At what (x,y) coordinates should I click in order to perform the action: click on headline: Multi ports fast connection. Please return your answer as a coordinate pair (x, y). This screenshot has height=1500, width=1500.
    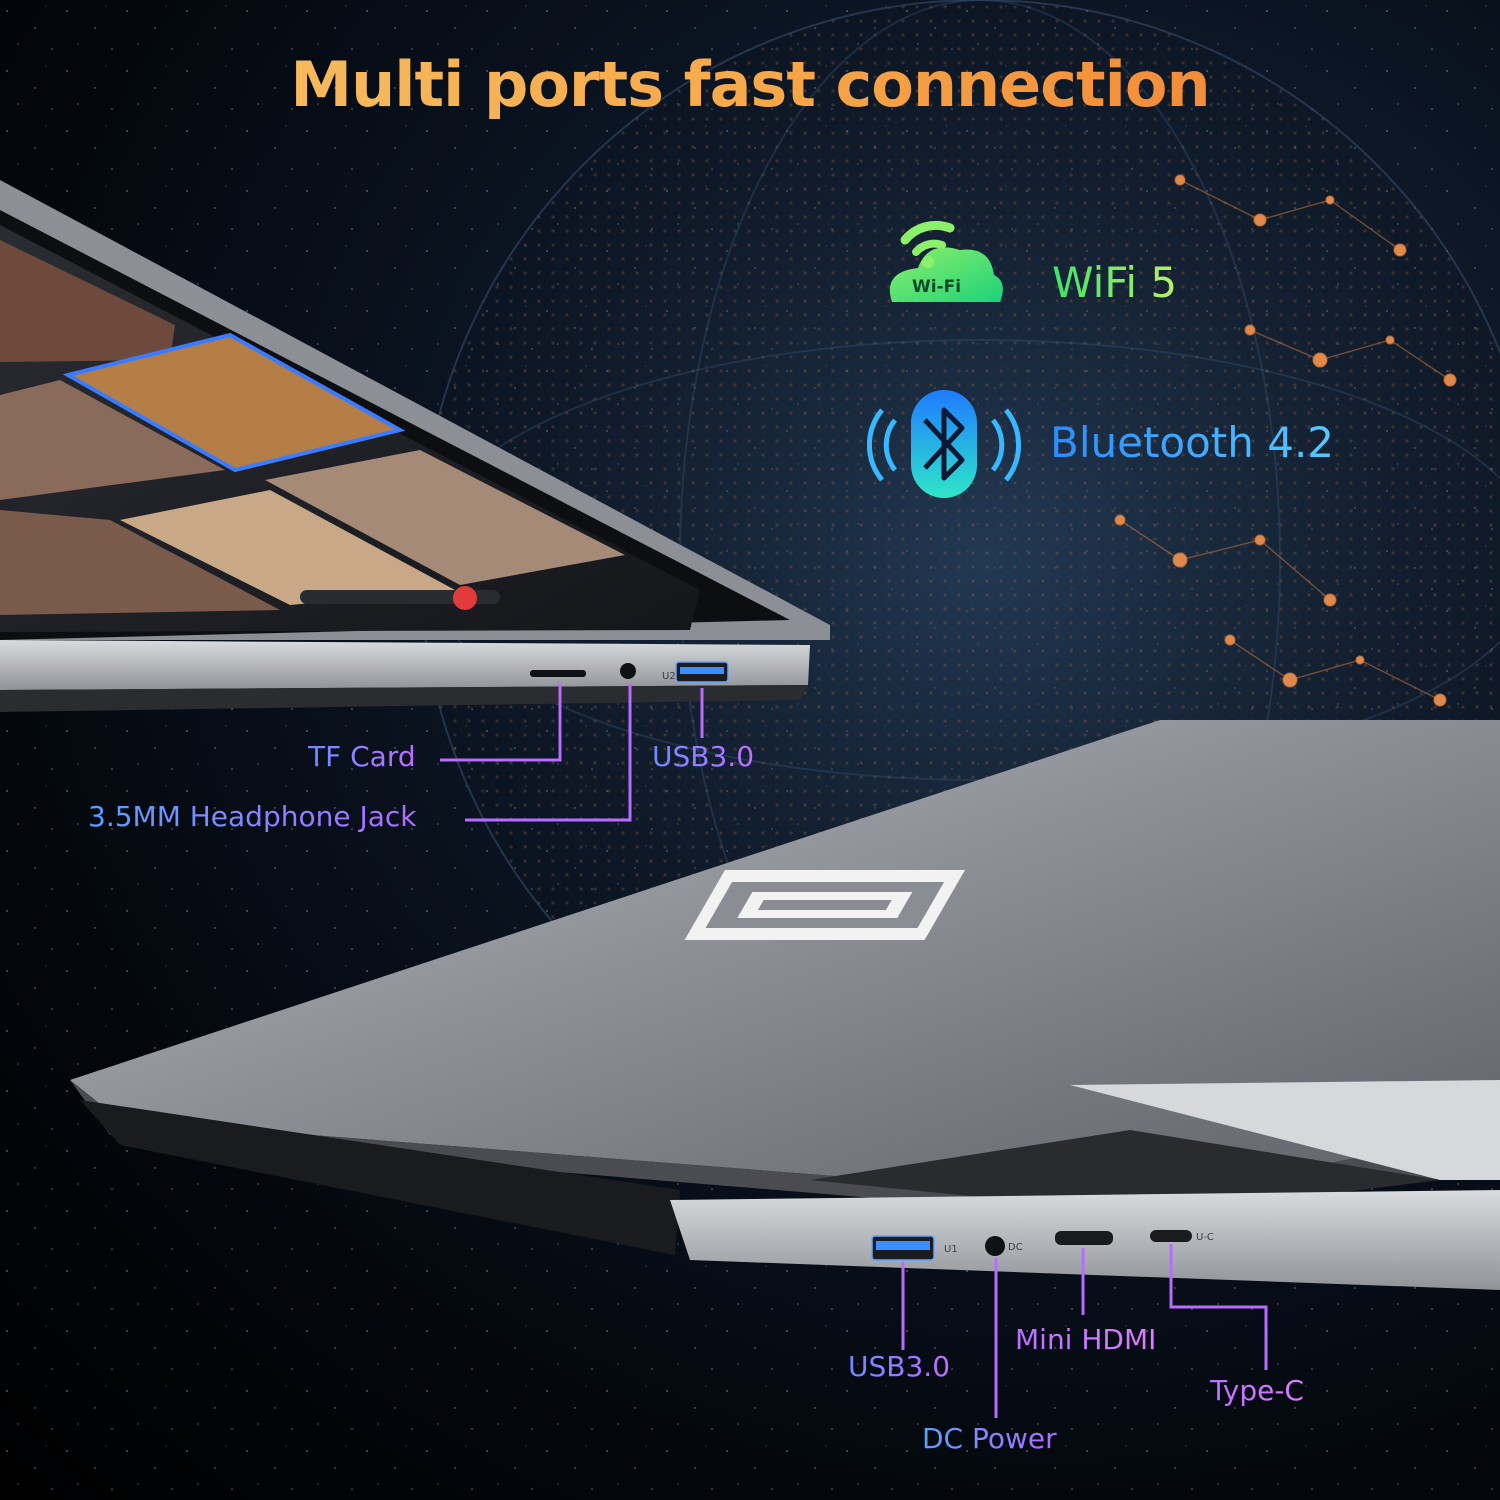
    Looking at the image, I should click on (750, 84).